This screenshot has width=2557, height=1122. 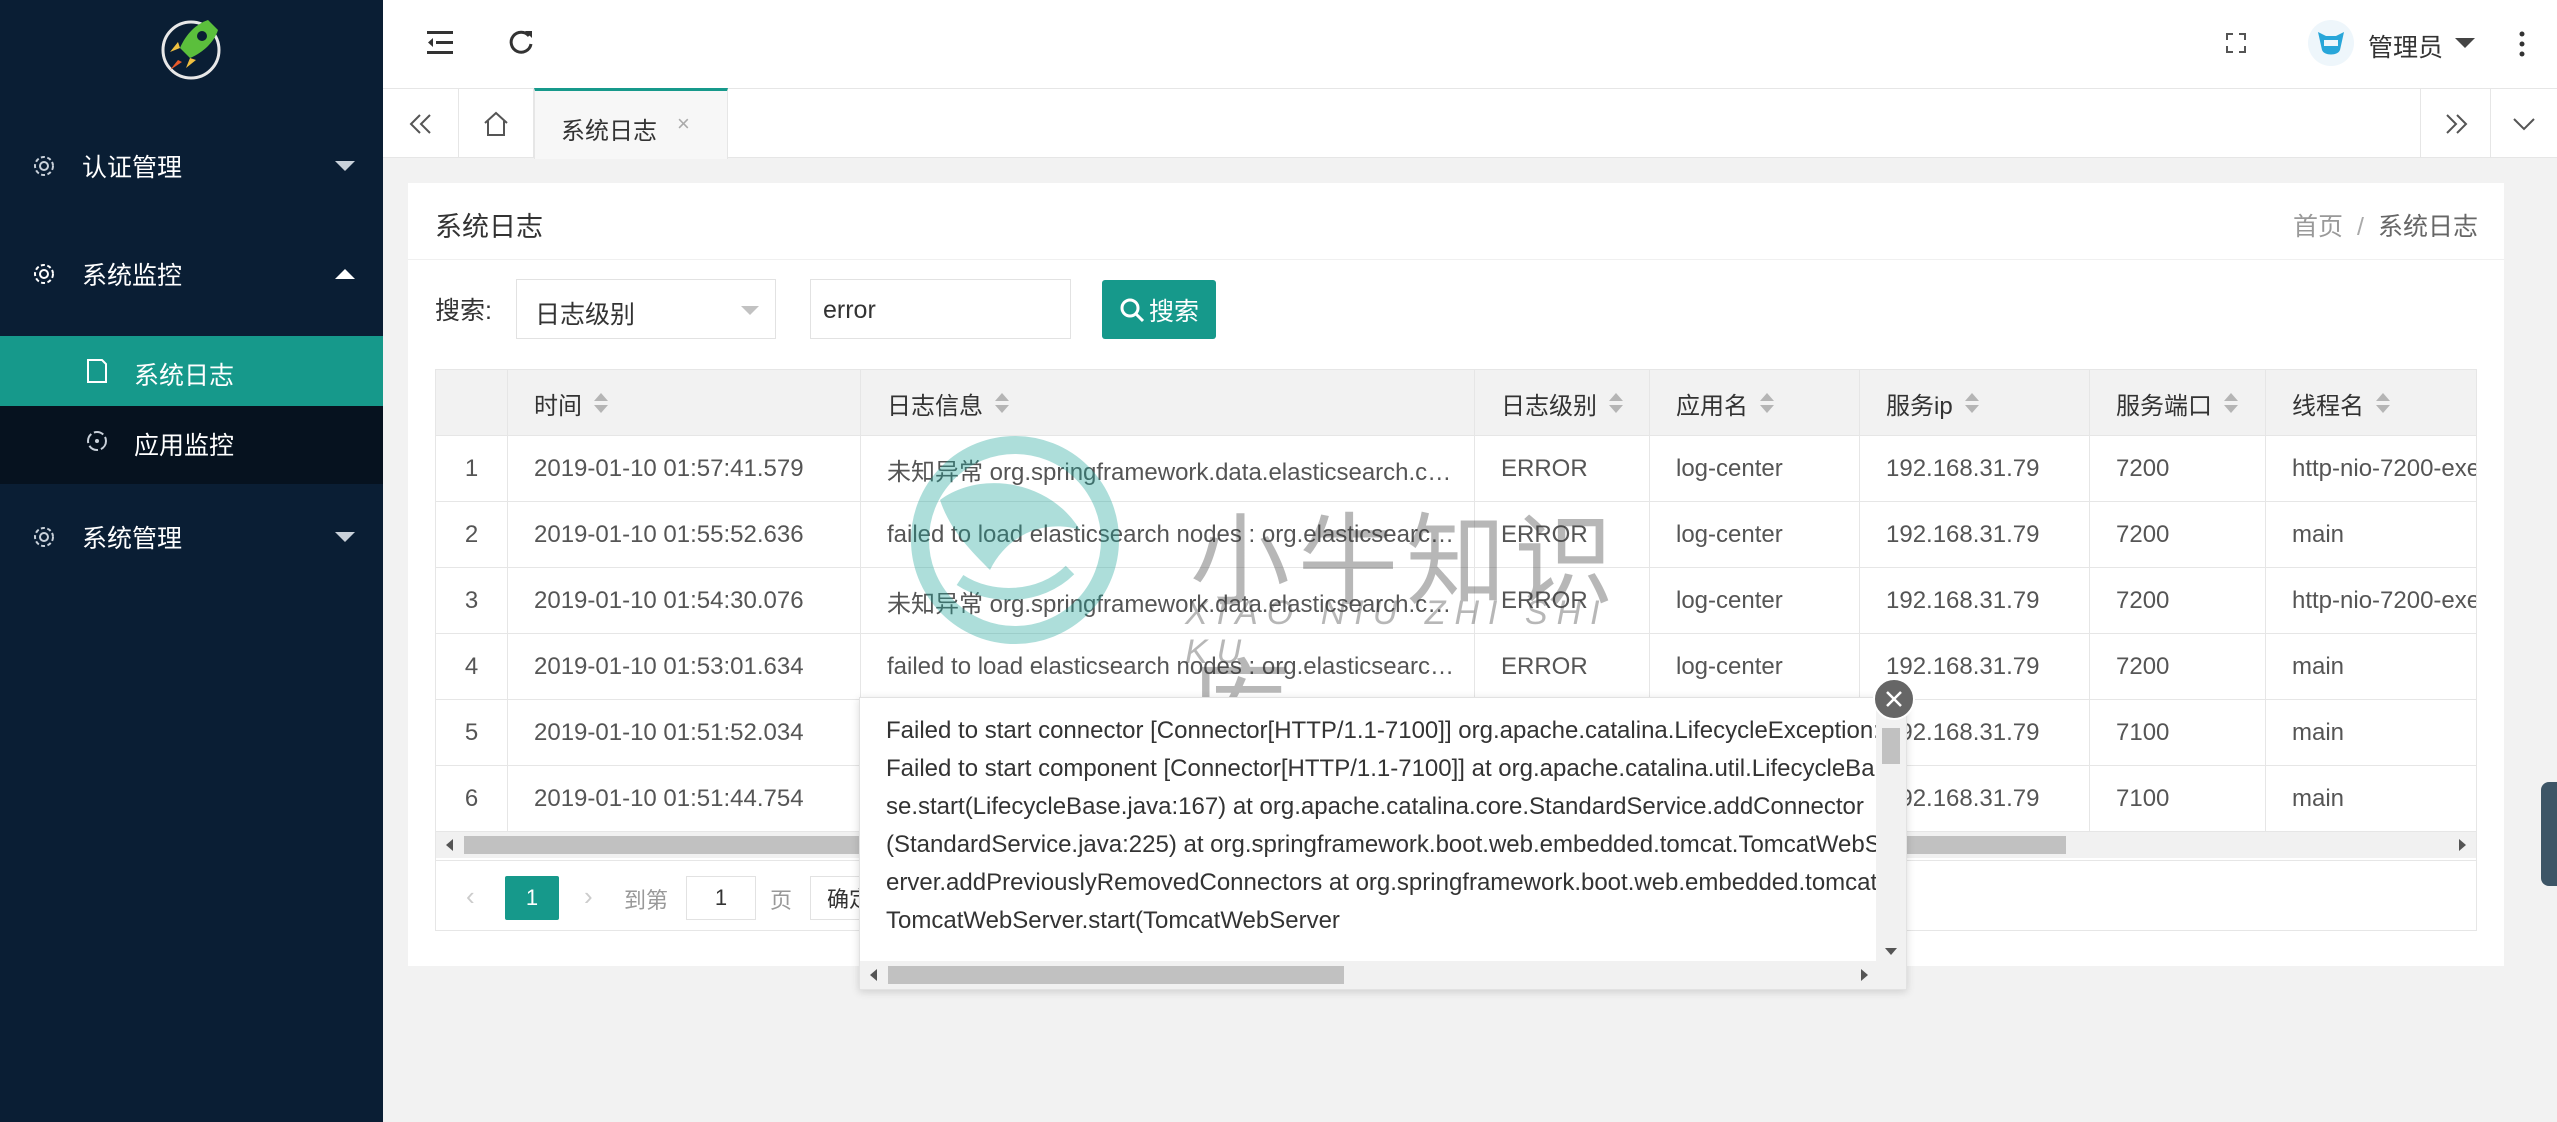 I want to click on user-menu-caret-icon, so click(x=2465, y=43).